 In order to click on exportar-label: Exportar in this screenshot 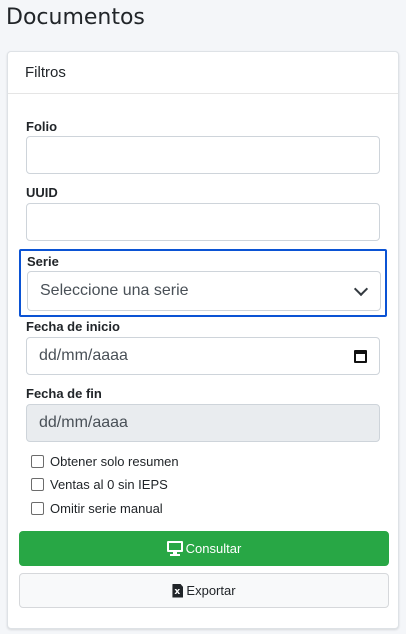, I will do `click(211, 590)`.